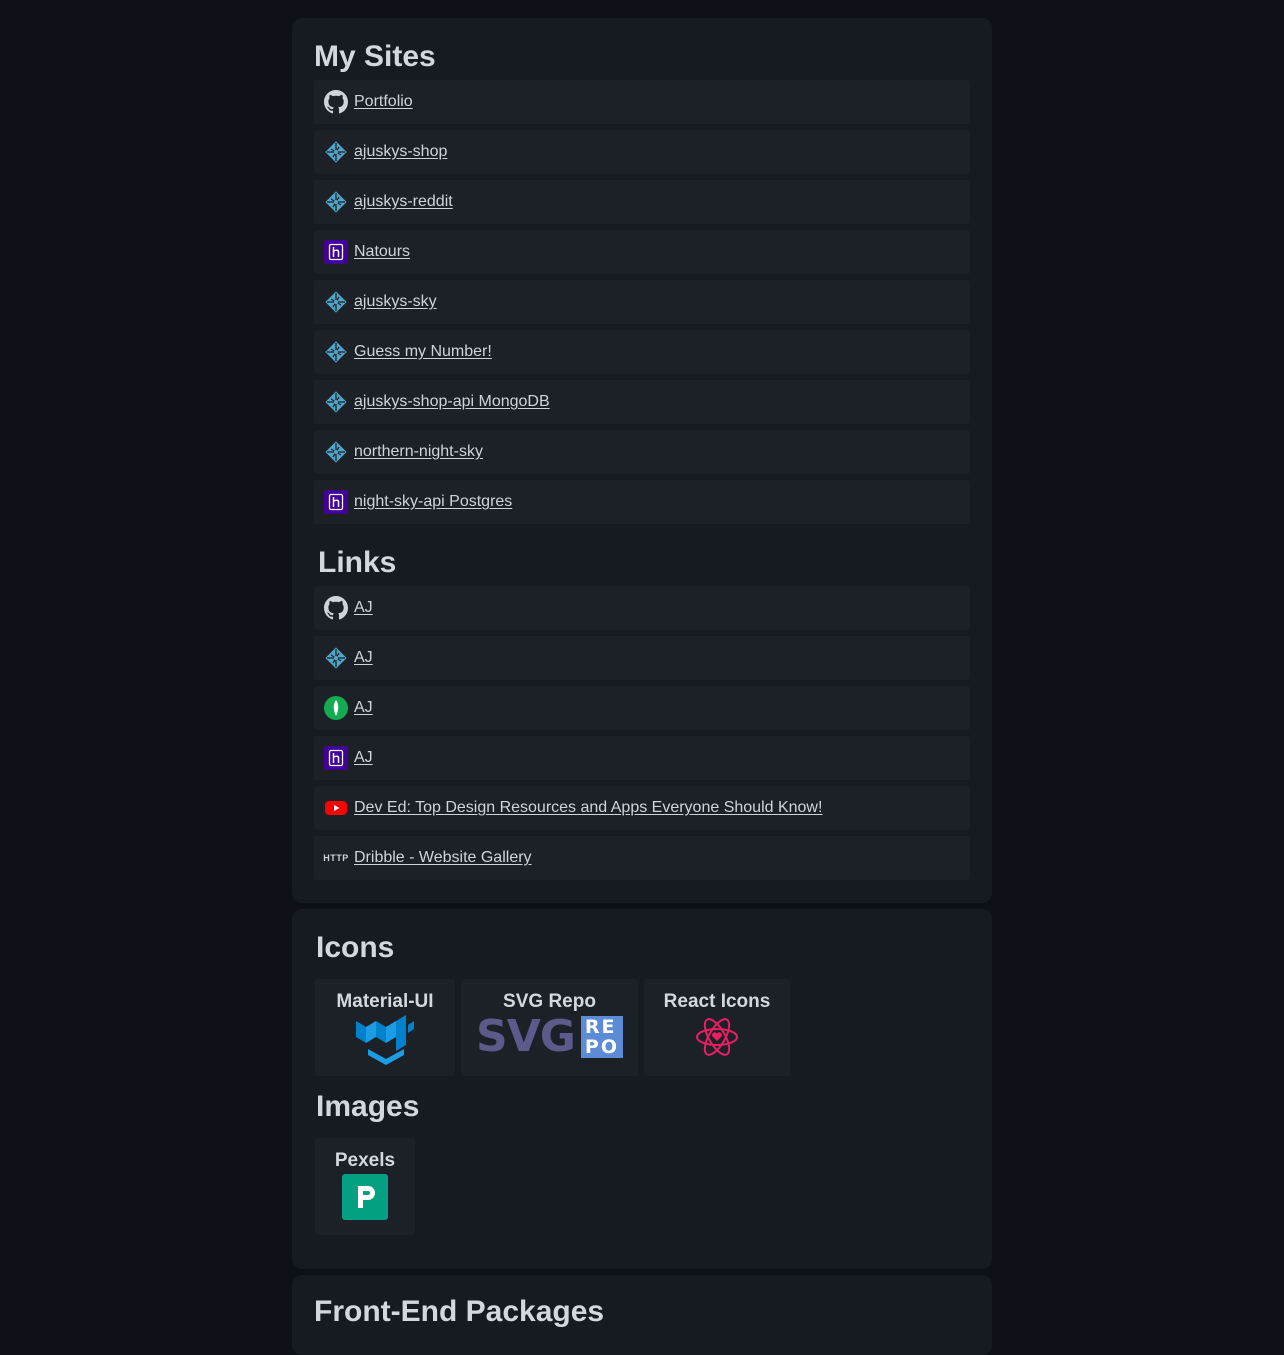 This screenshot has width=1284, height=1355. Describe the element at coordinates (385, 1042) in the screenshot. I see `material-ui-logo-icon` at that location.